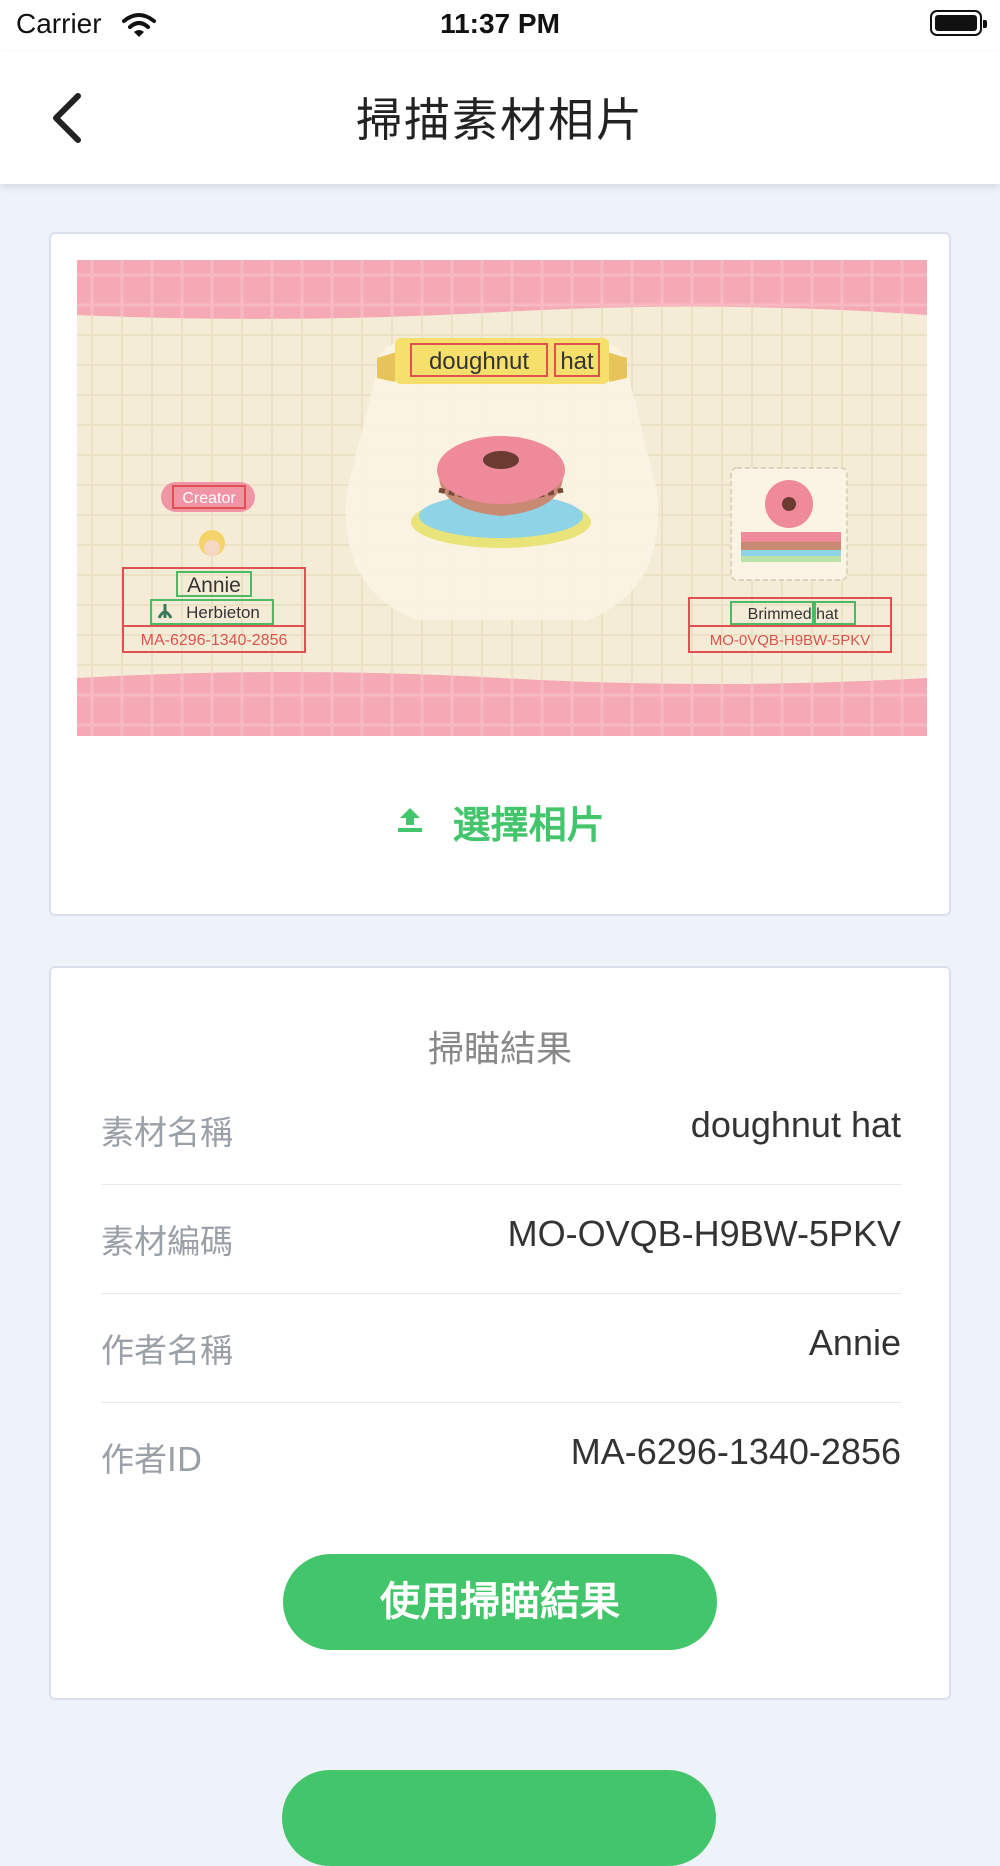 The width and height of the screenshot is (1000, 1866). What do you see at coordinates (735, 1451) in the screenshot?
I see `result-value: MA-6296-1340-2856` at bounding box center [735, 1451].